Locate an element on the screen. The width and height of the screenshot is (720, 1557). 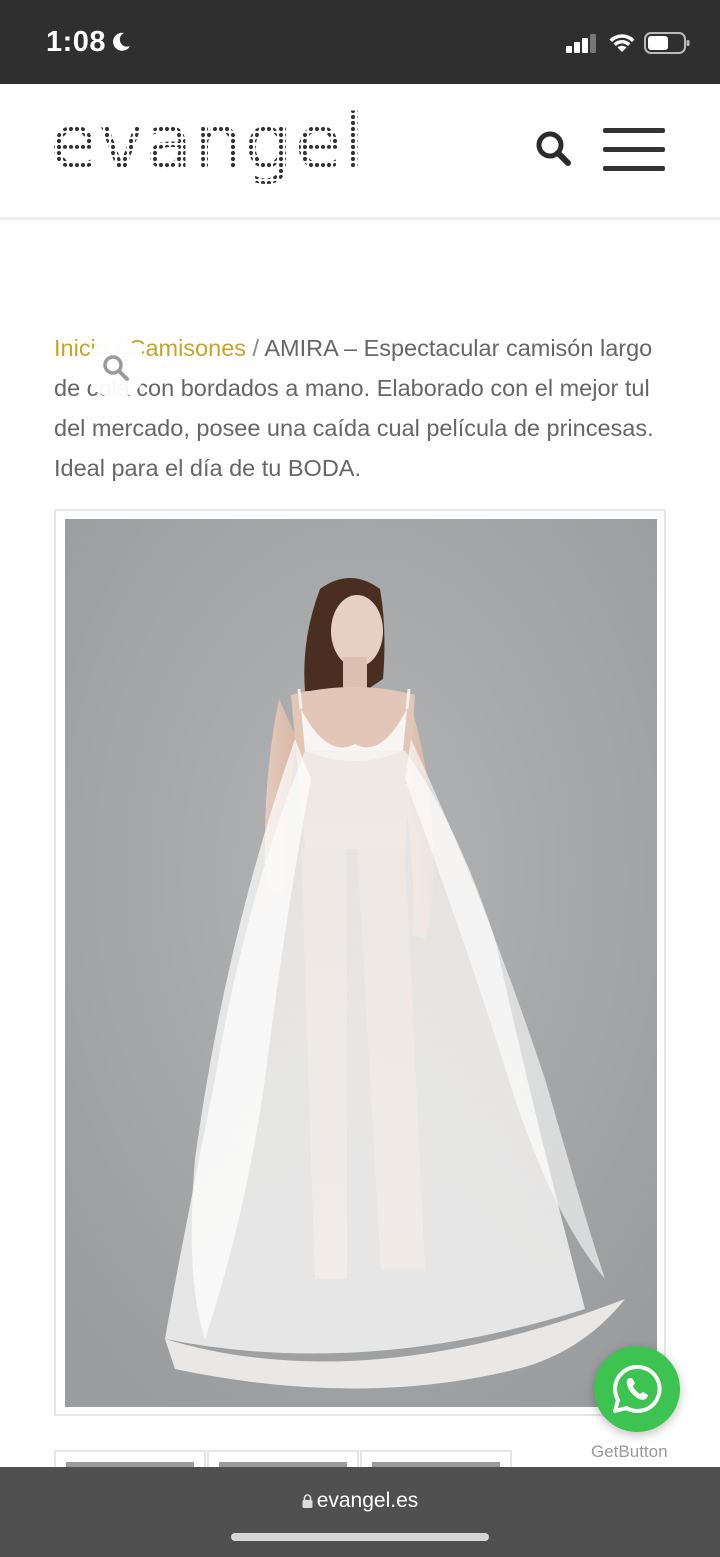
url-bar: evangel.es is located at coordinates (360, 1501).